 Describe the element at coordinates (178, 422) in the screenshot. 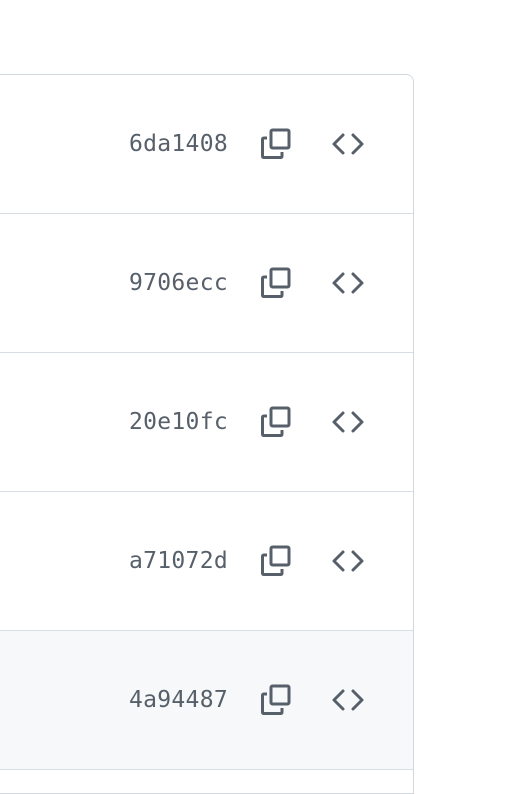

I see `commit-sha-link: 20e10fc` at that location.